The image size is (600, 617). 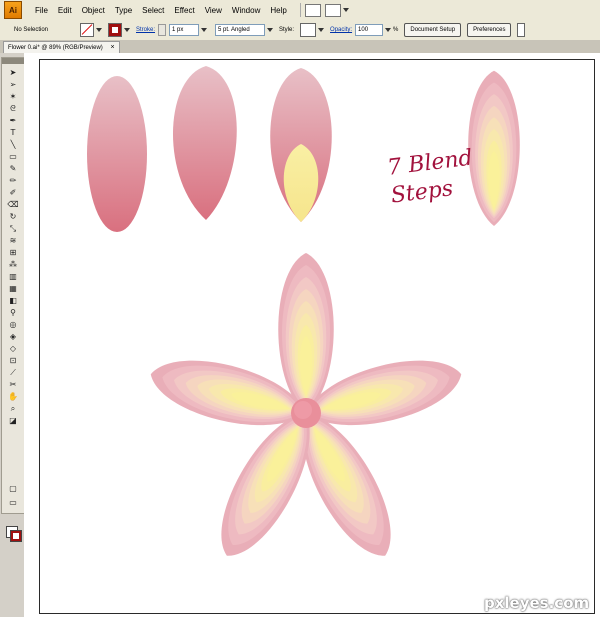 I want to click on brush-dropdown-icon, so click(x=270, y=30).